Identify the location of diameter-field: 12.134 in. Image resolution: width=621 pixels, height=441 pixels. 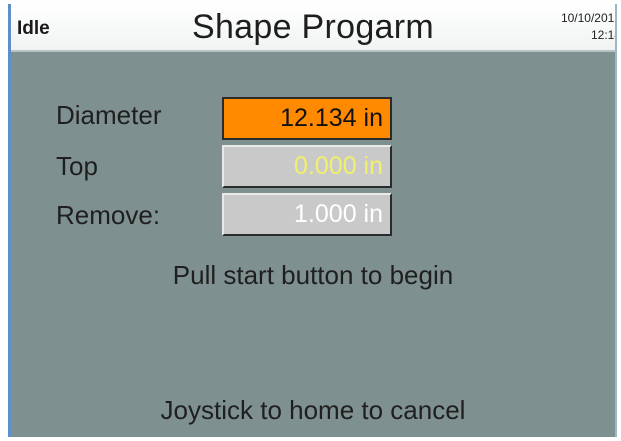
(307, 118).